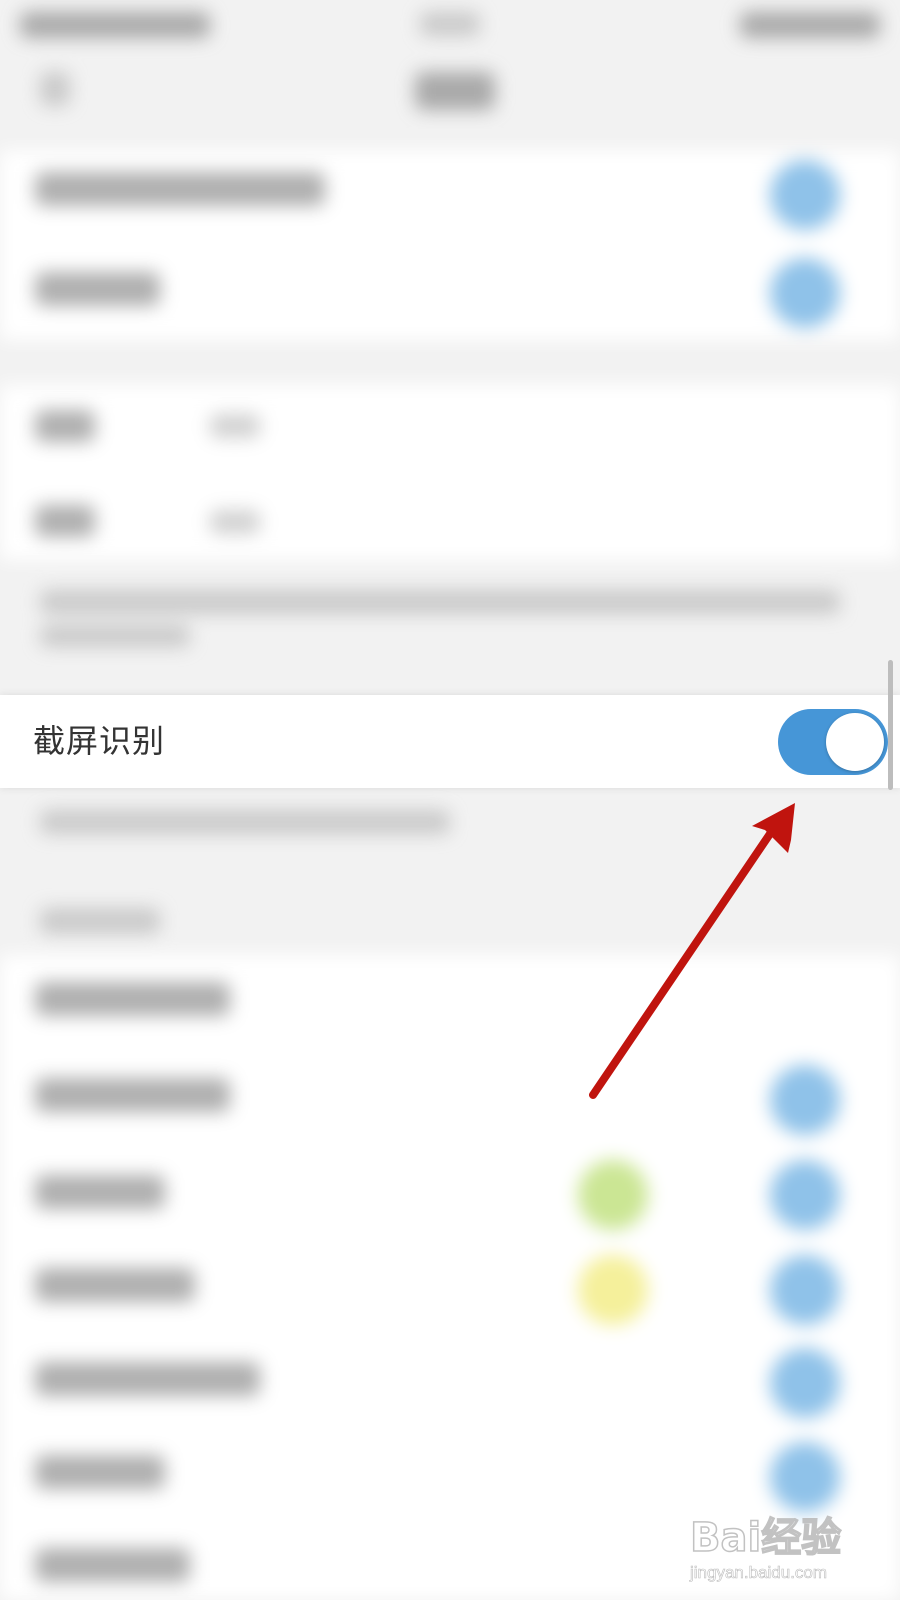 Image resolution: width=900 pixels, height=1600 pixels. What do you see at coordinates (99, 741) in the screenshot?
I see `setting-label: 截屏识别` at bounding box center [99, 741].